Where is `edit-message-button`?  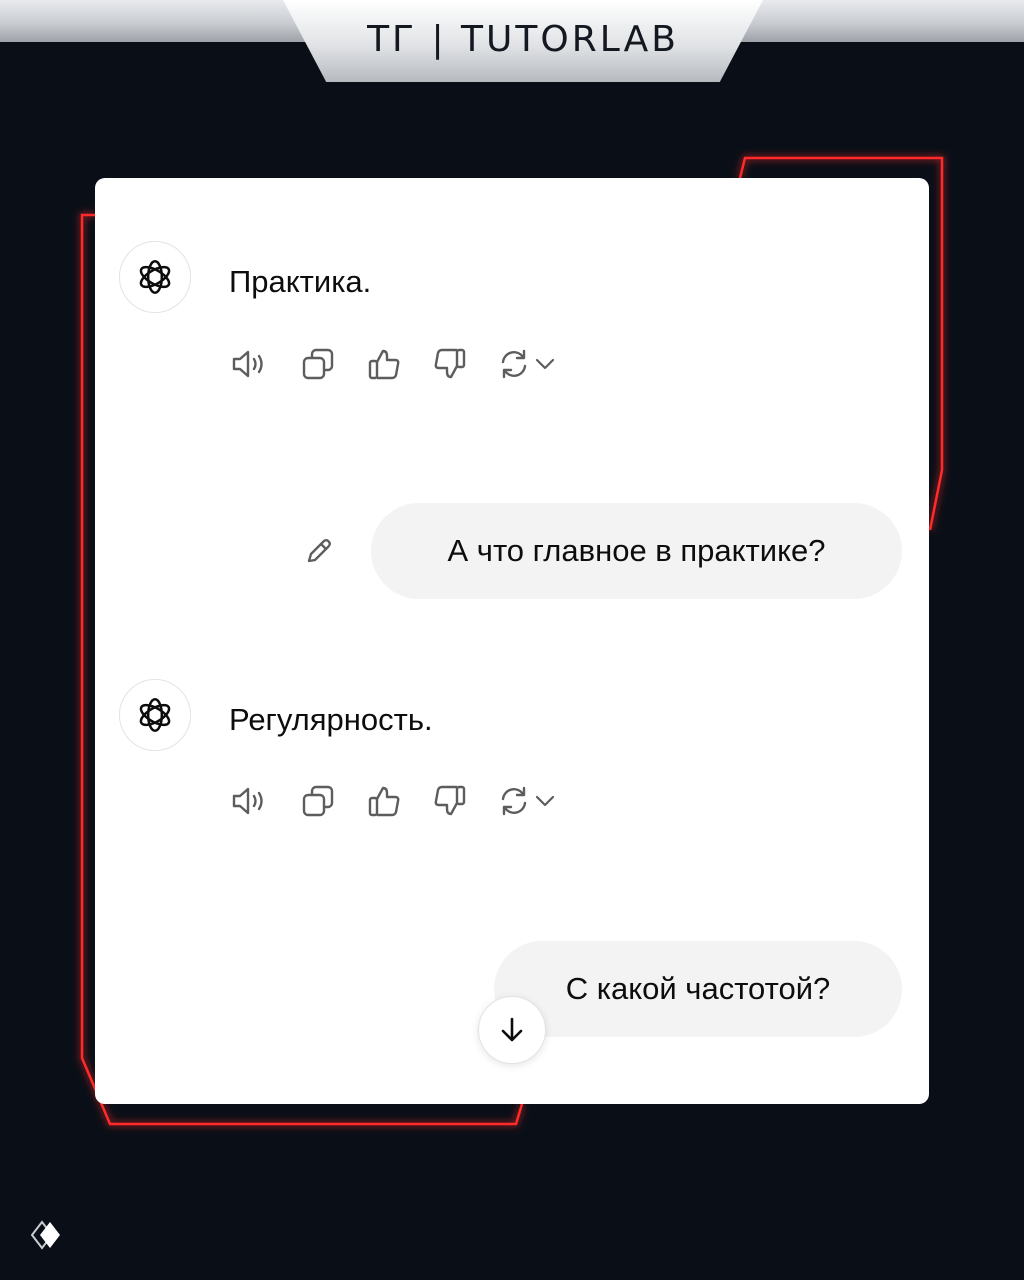 edit-message-button is located at coordinates (318, 552).